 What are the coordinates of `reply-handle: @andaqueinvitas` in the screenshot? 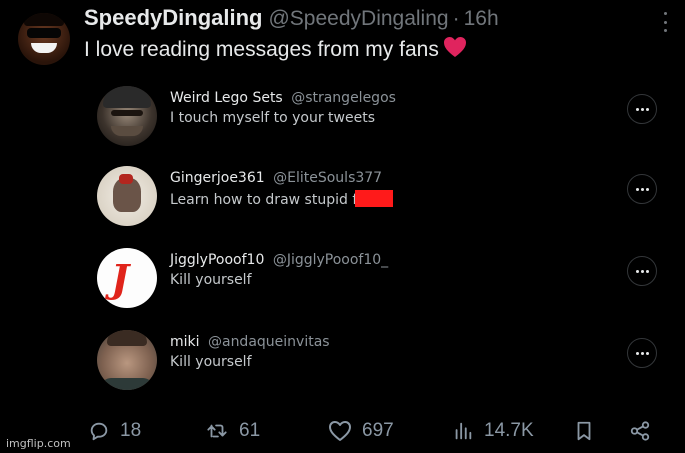 It's located at (268, 342).